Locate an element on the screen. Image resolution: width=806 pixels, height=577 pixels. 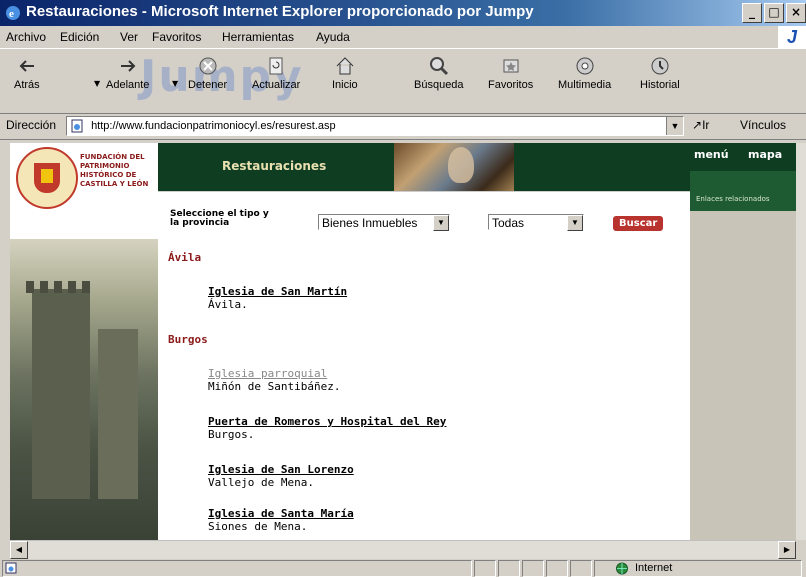
type-dropdown-icon: ▼ is located at coordinates (441, 223).